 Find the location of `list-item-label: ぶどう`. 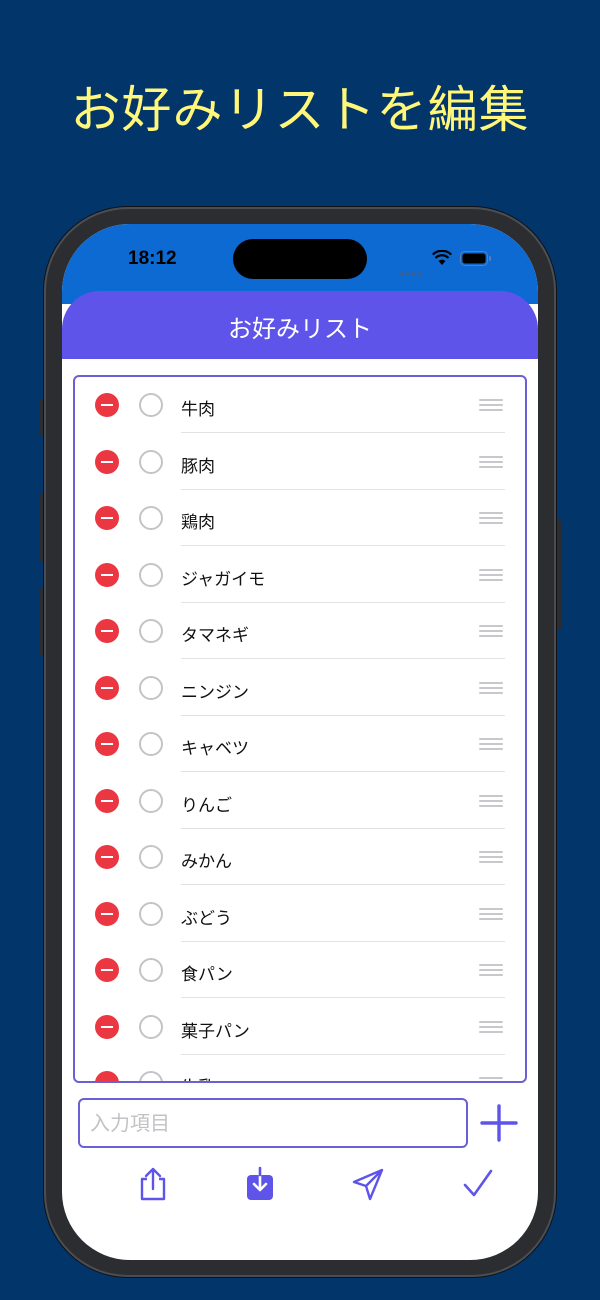

list-item-label: ぶどう is located at coordinates (206, 918).